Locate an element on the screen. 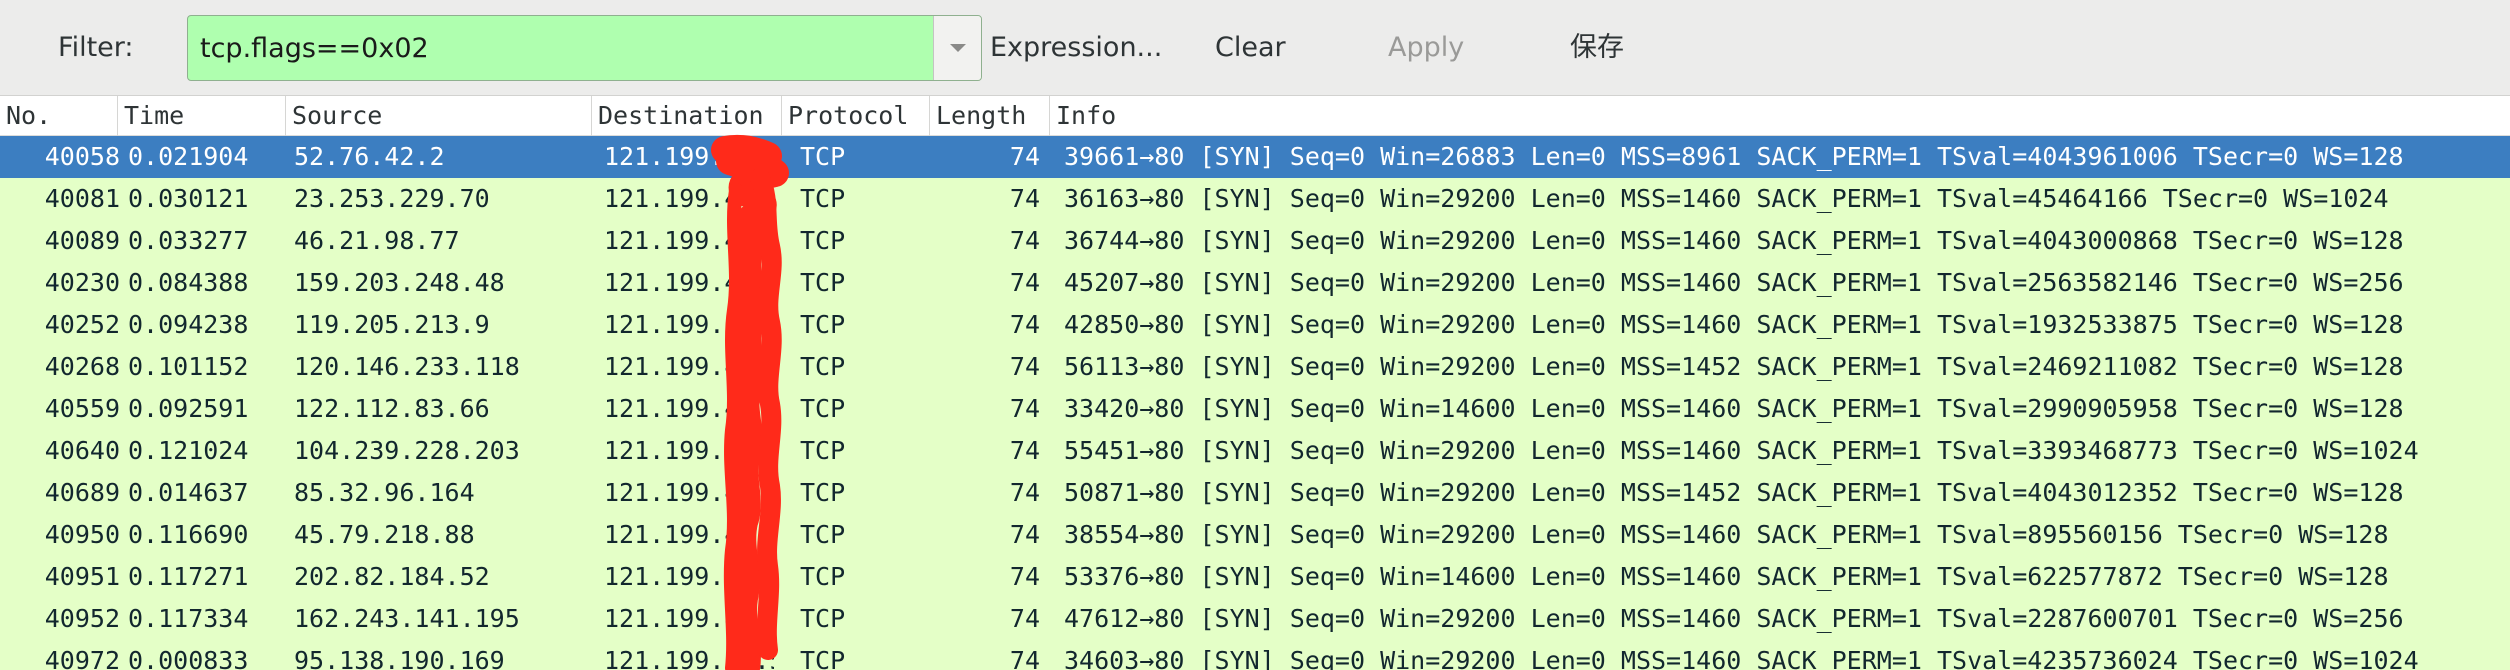  filter-label: Filter: is located at coordinates (96, 47).